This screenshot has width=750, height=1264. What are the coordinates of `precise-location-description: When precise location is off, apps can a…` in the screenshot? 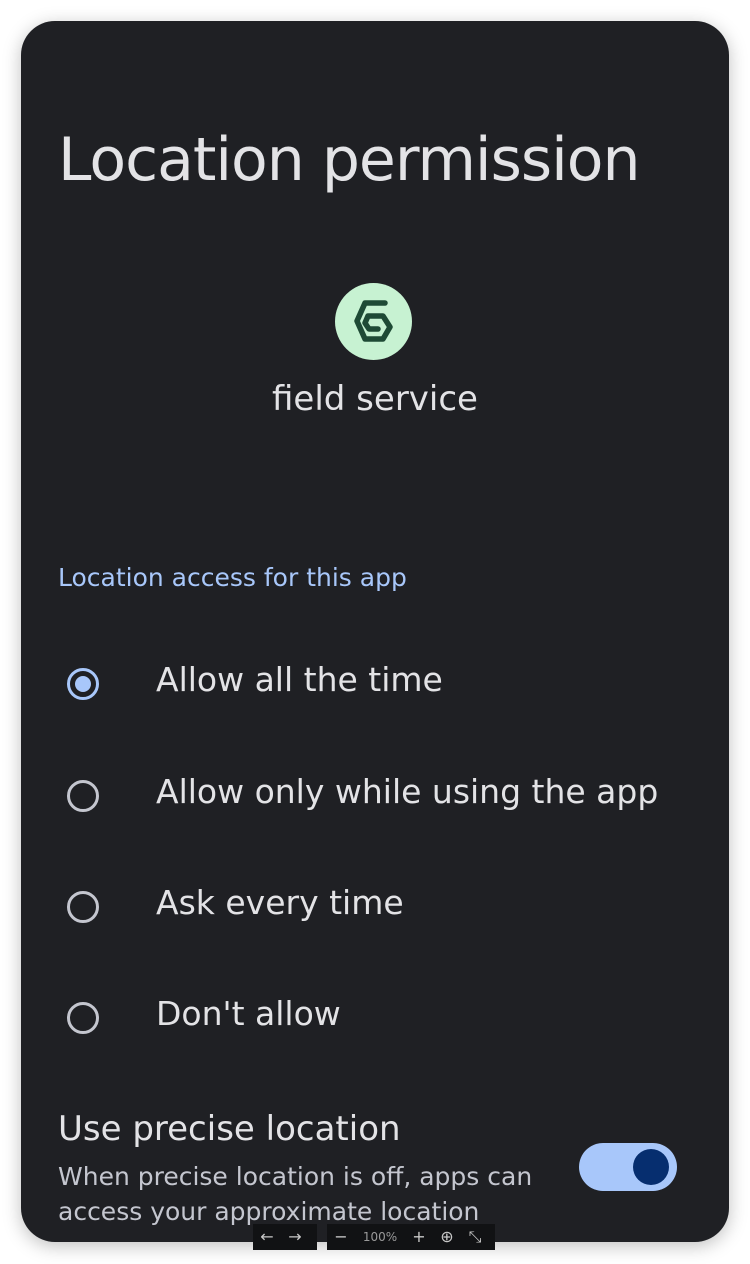 It's located at (295, 1194).